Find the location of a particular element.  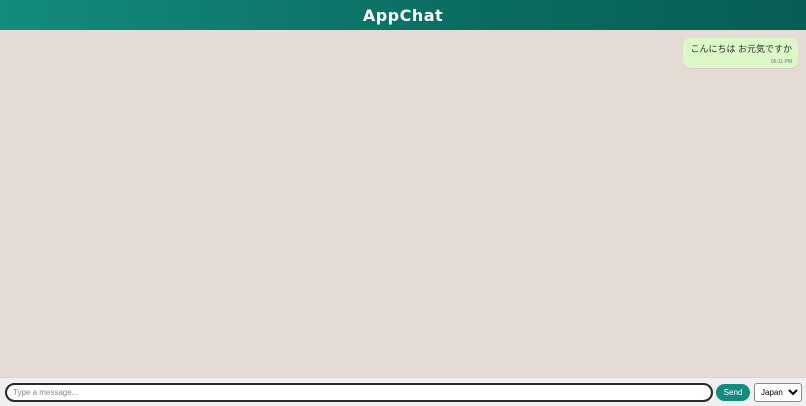

send-button: Send is located at coordinates (733, 392).